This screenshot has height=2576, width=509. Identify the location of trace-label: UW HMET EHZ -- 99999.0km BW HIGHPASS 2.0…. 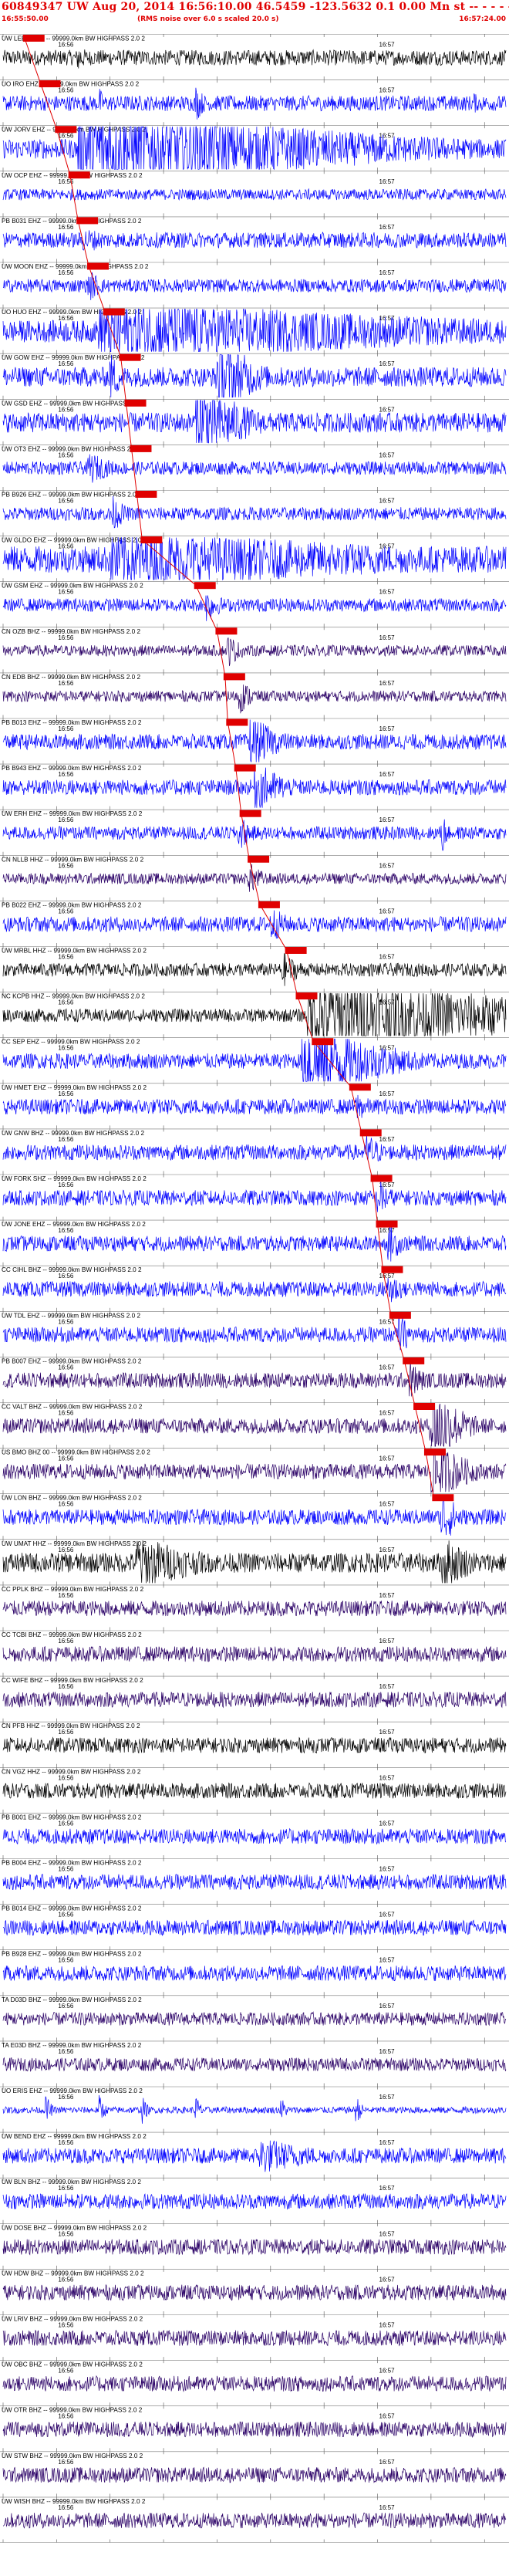
(74, 1087).